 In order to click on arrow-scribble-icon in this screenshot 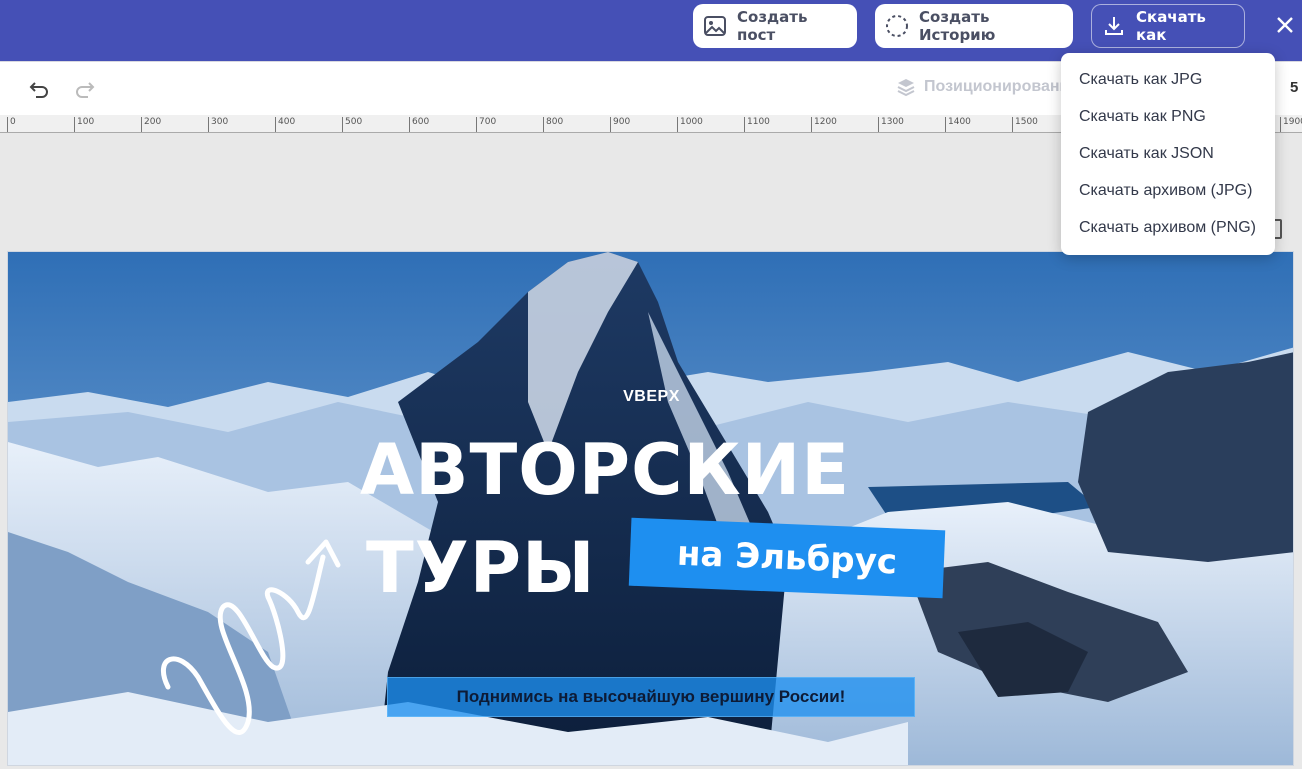, I will do `click(248, 649)`.